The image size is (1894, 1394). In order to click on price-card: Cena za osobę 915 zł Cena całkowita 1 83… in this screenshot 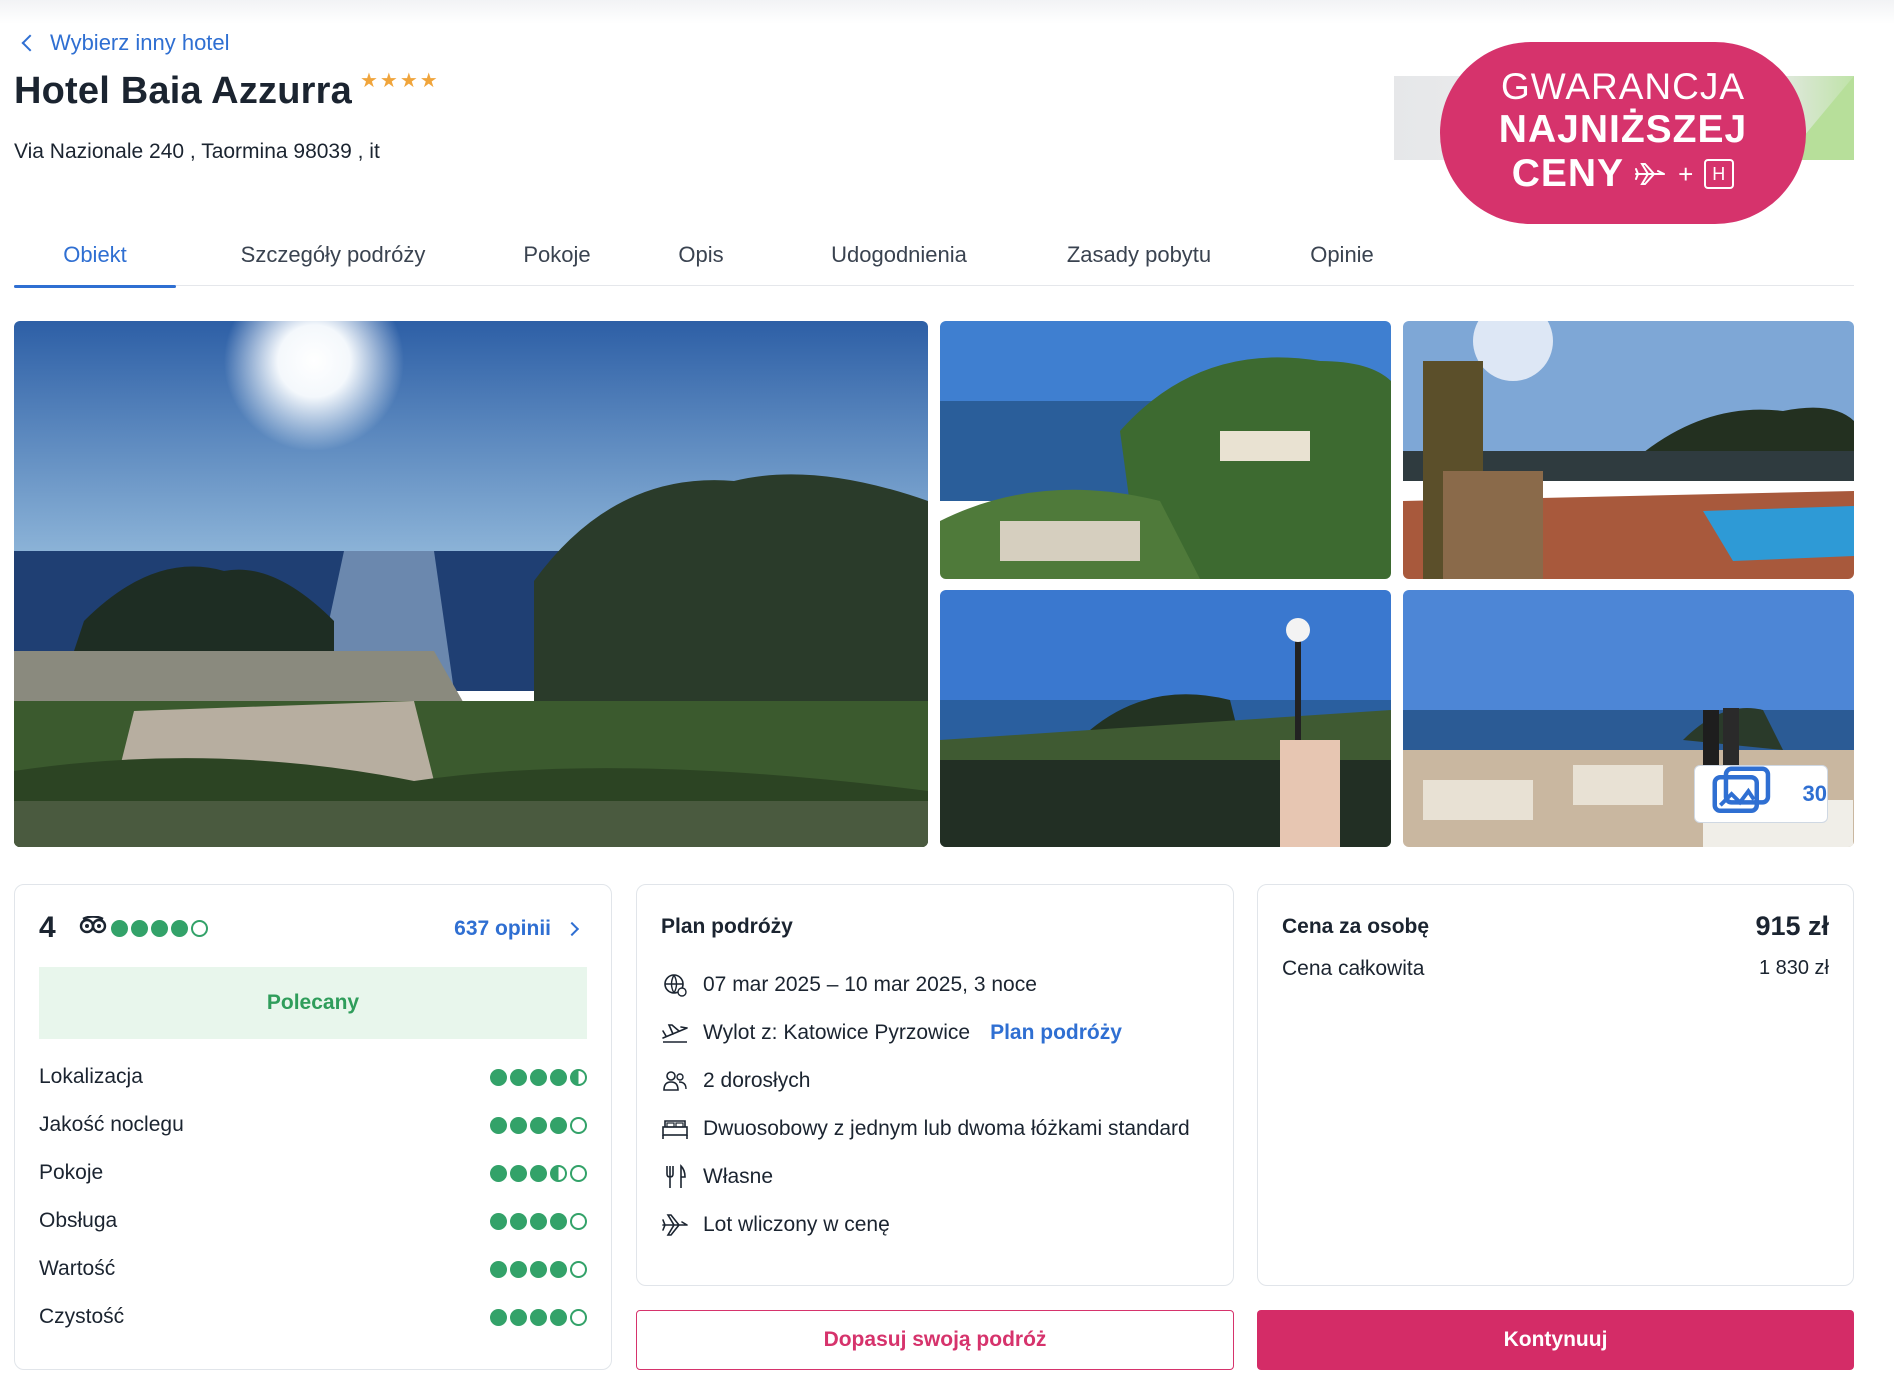, I will do `click(1555, 1085)`.